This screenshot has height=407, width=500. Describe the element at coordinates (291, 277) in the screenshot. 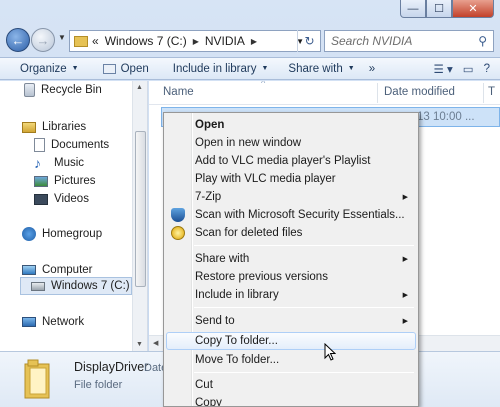

I see `menu-item-restore-previous-versions: Restore previous versions` at that location.